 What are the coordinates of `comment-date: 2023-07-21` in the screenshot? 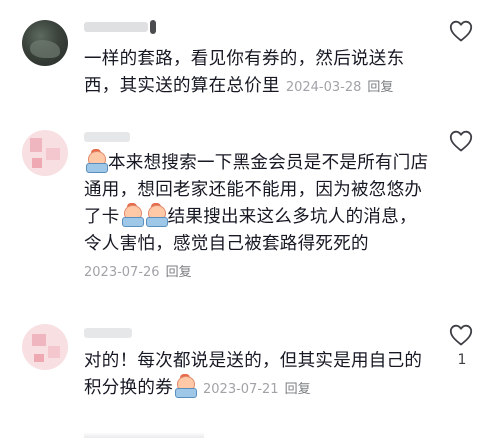 It's located at (241, 389).